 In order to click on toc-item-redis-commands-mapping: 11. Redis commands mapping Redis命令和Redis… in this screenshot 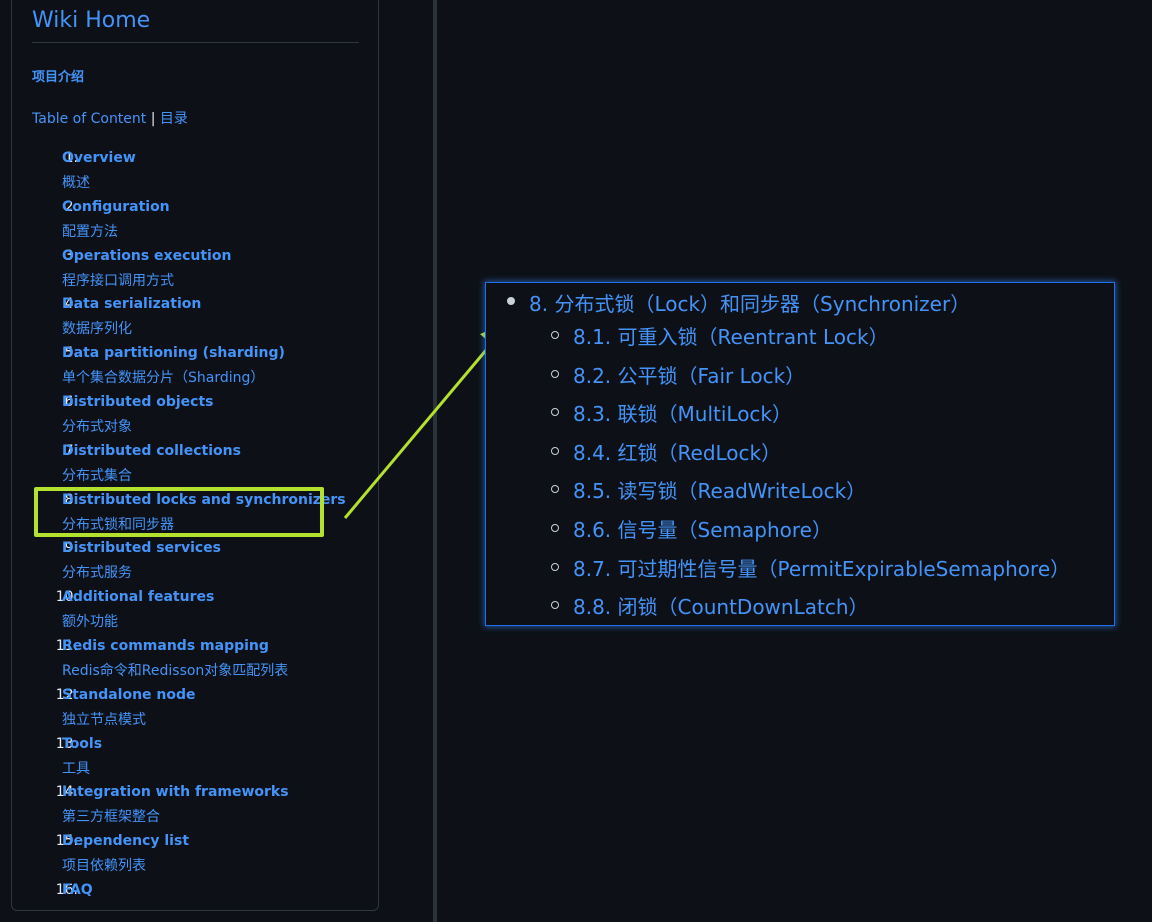, I will do `click(195, 660)`.